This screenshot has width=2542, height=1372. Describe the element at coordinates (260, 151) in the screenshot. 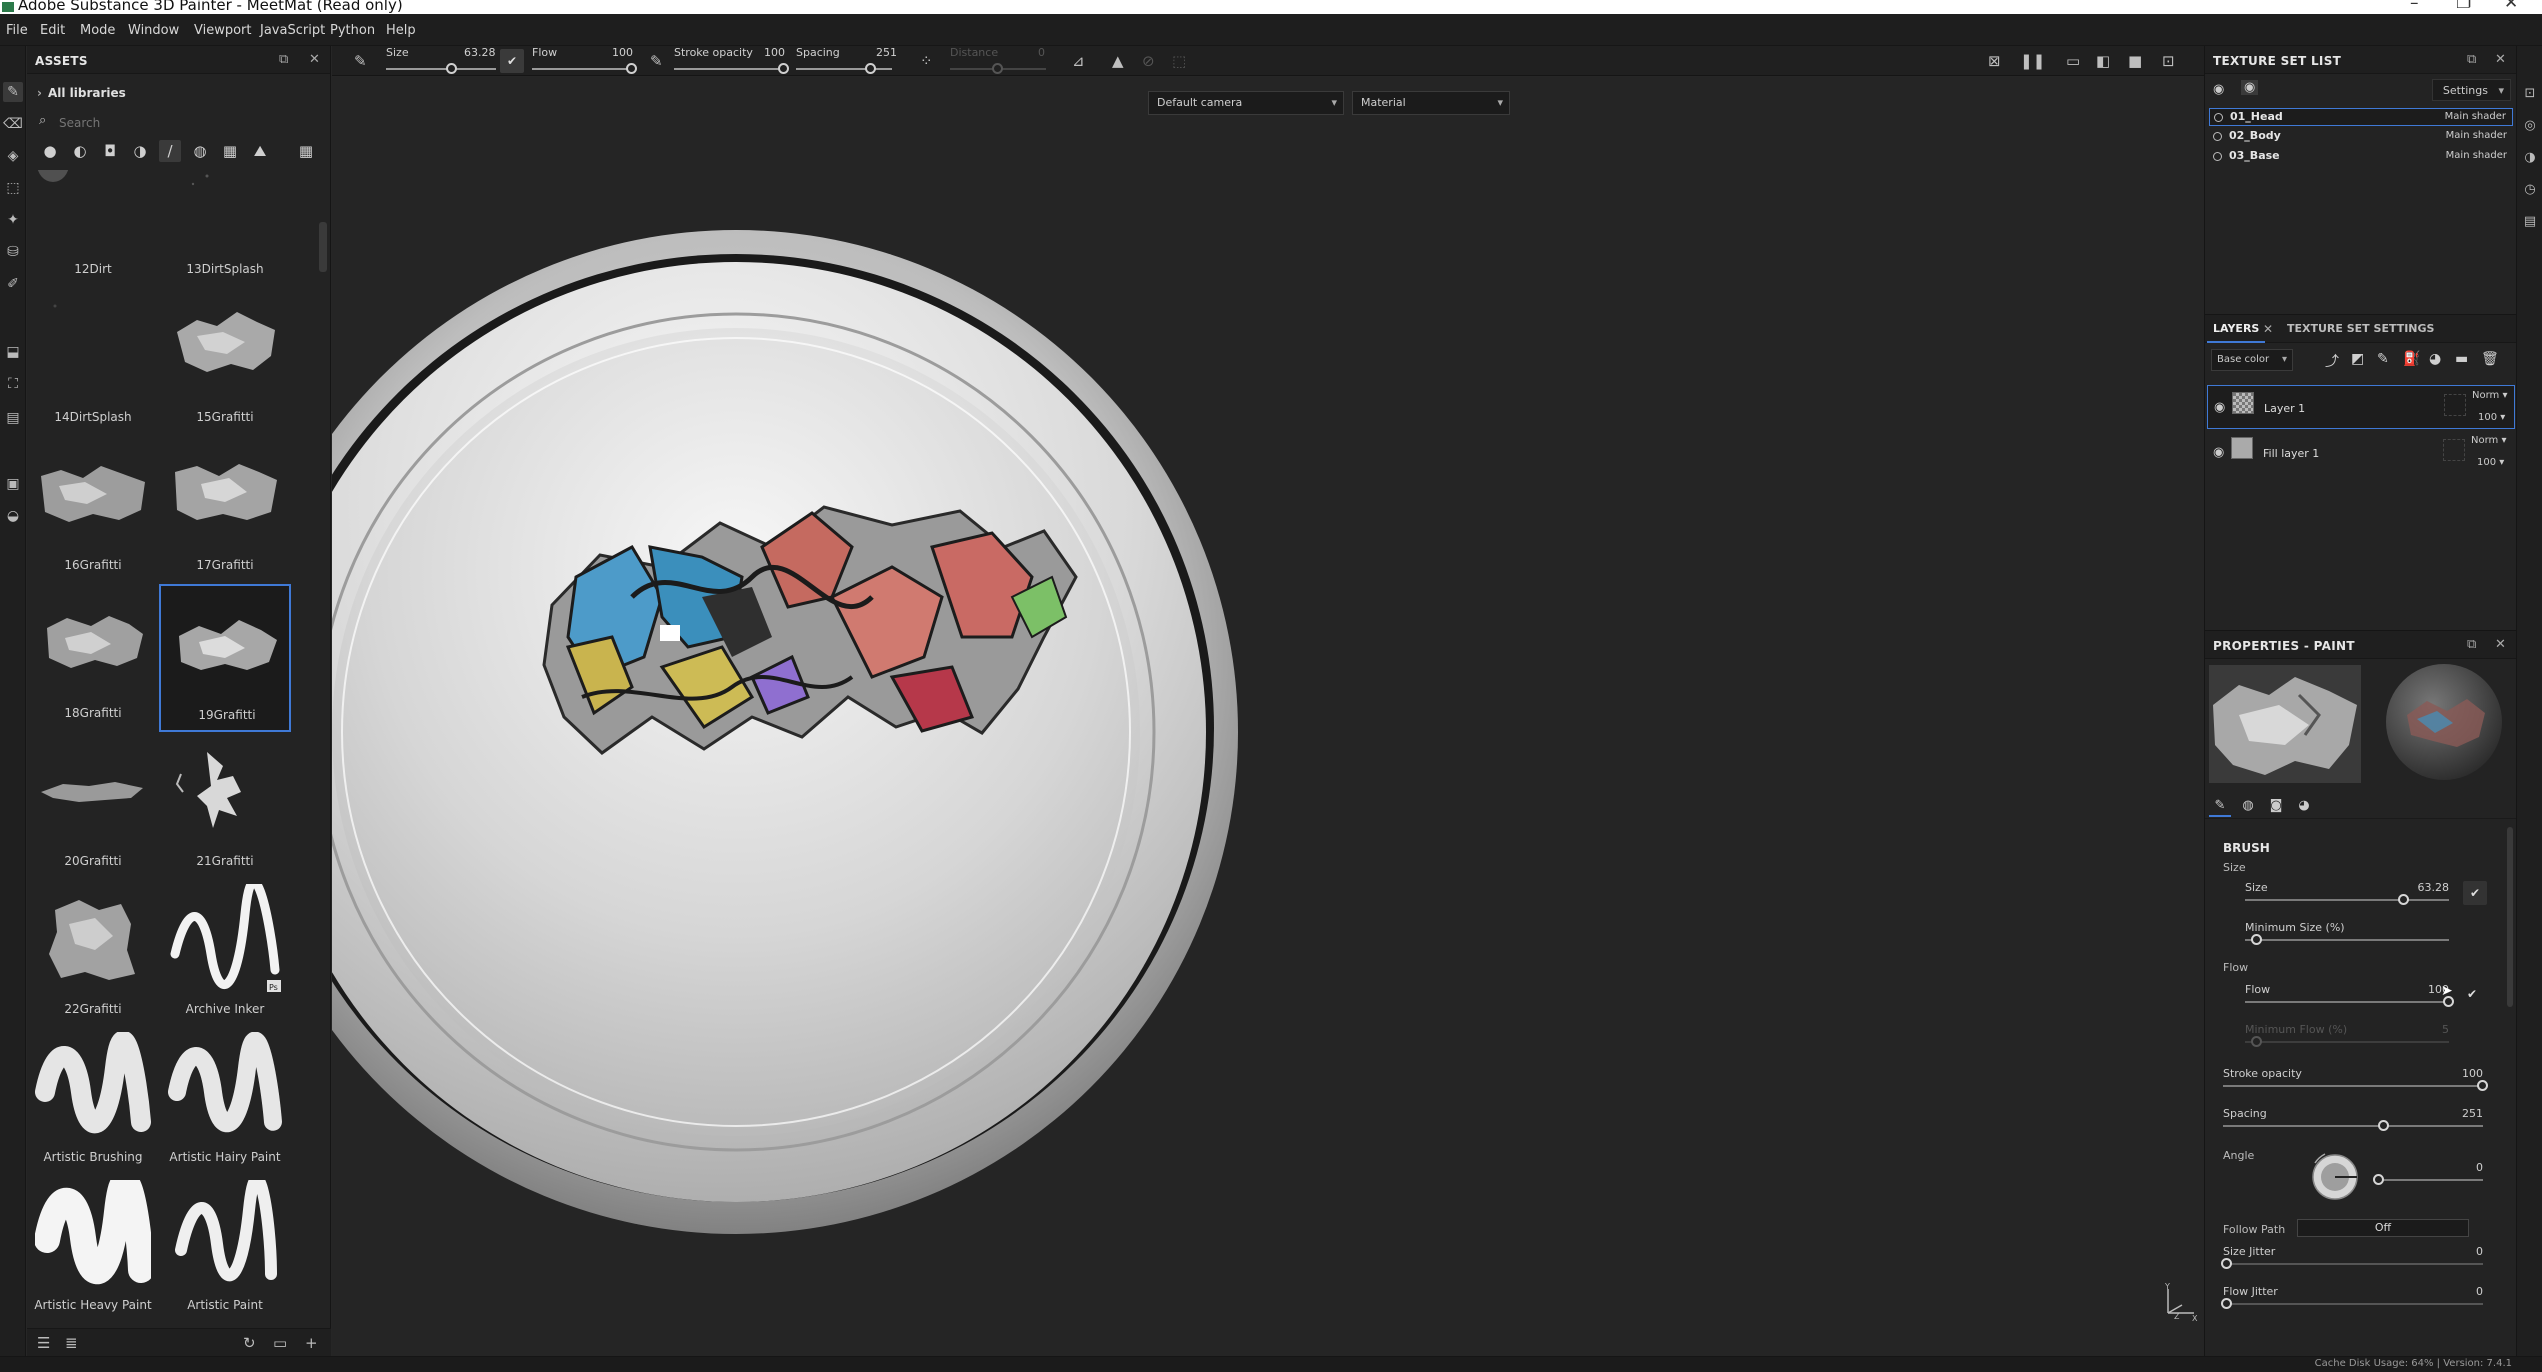

I see `filter-environments-icon: ⛰` at that location.